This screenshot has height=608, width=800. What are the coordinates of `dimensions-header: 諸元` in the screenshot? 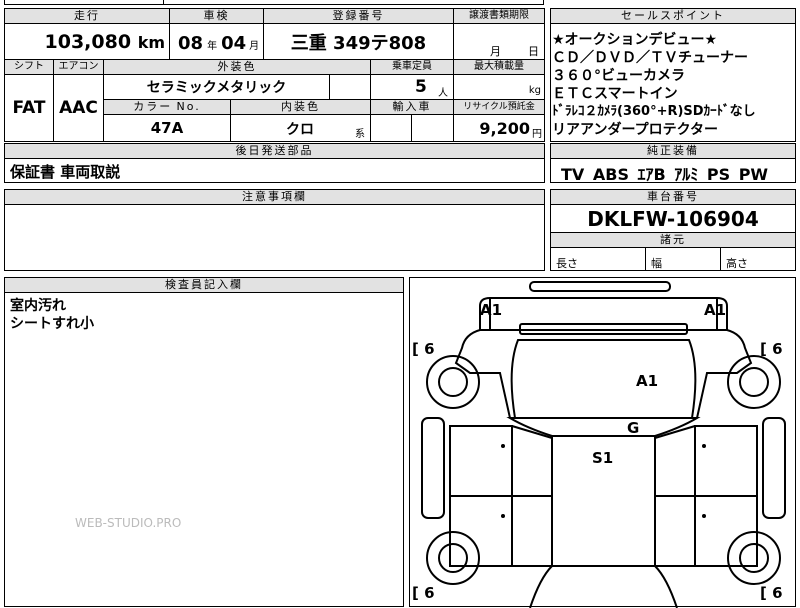 It's located at (673, 240).